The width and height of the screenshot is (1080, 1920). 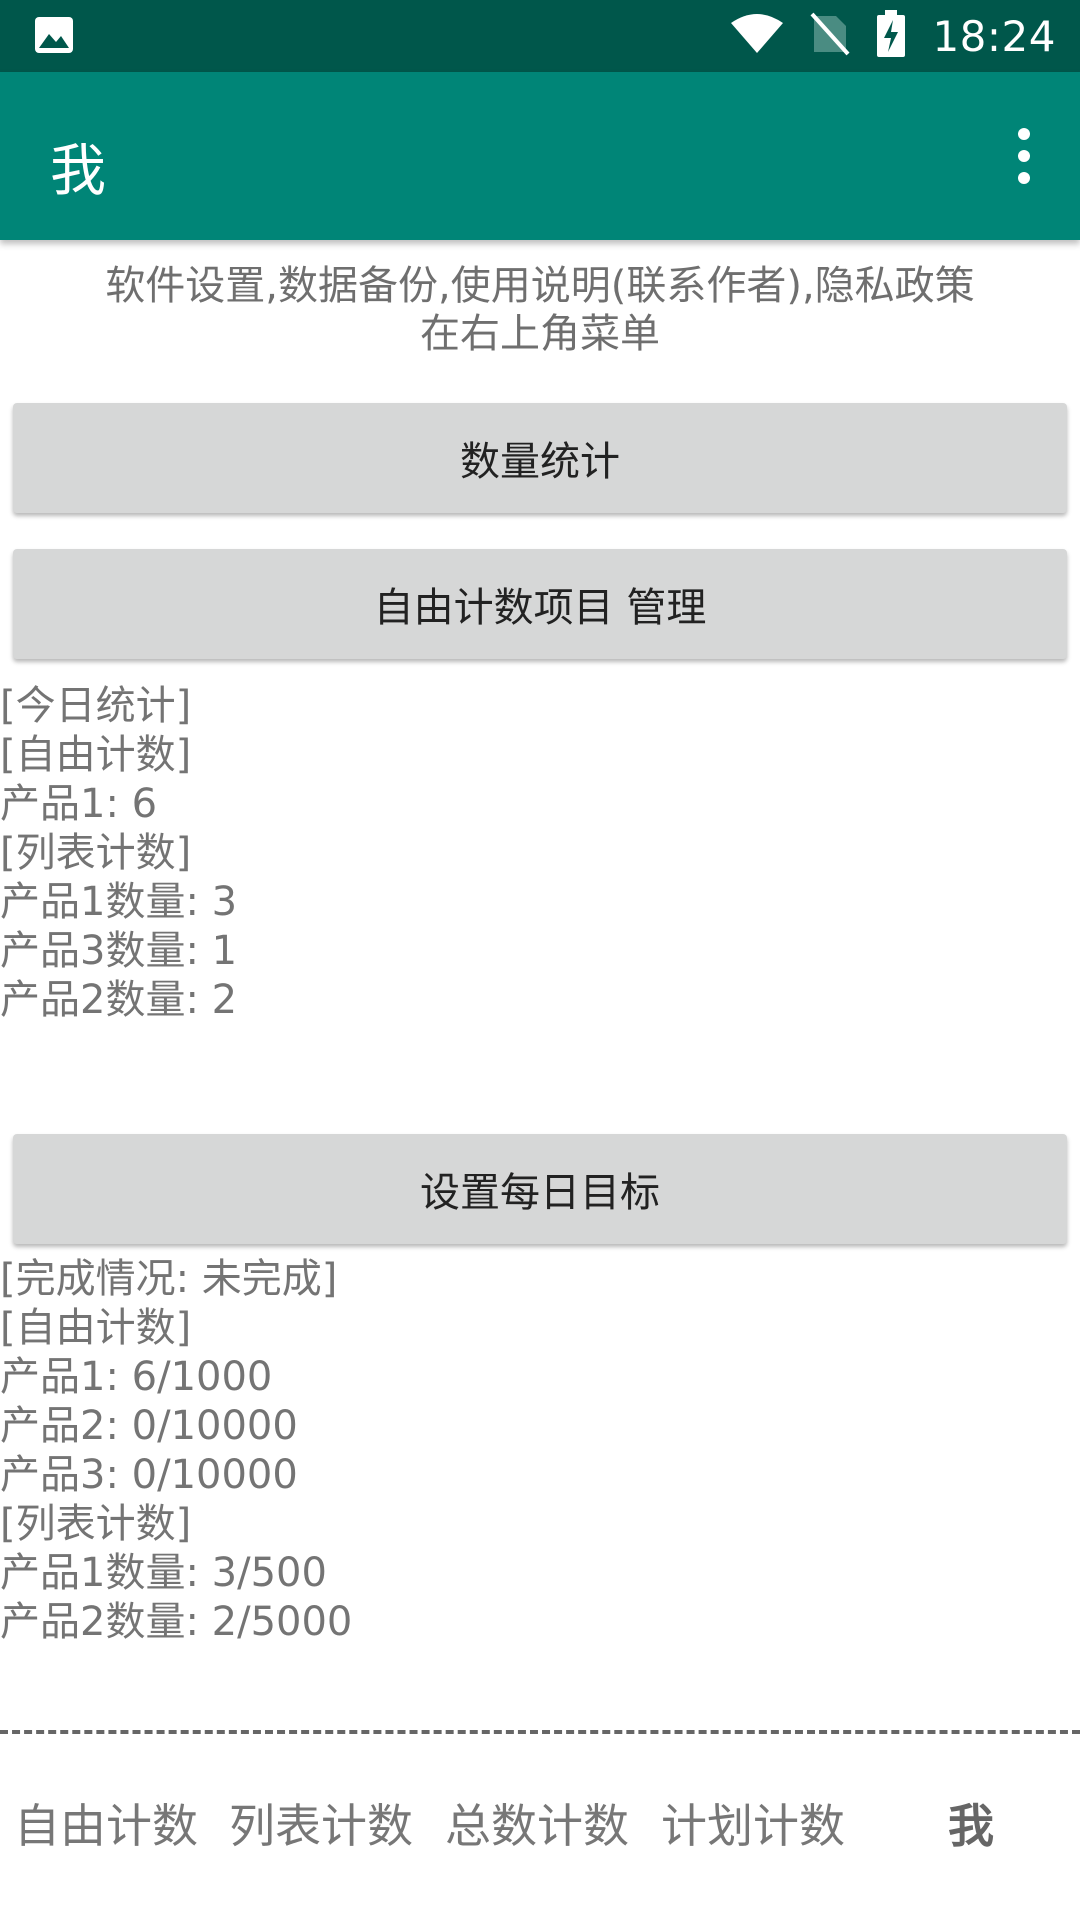 What do you see at coordinates (96, 1328) in the screenshot?
I see `completion-line: [自由计数]` at bounding box center [96, 1328].